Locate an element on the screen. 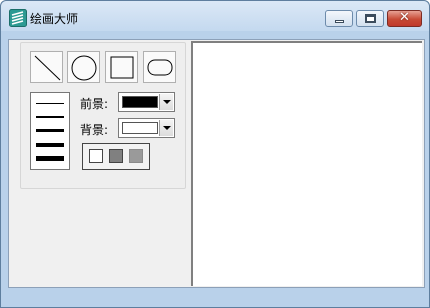 Image resolution: width=430 pixels, height=308 pixels. fill-style-group is located at coordinates (116, 156).